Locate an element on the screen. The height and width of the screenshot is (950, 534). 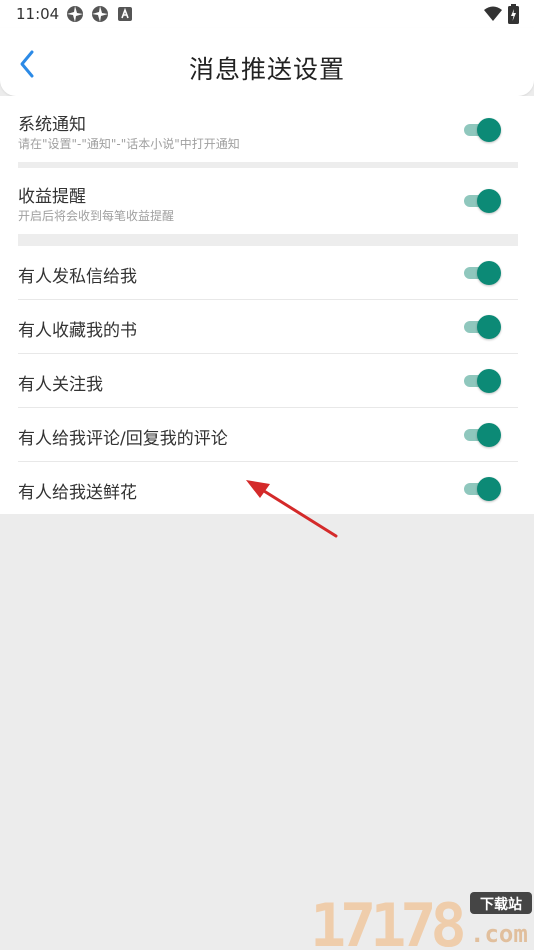
setting-title: 有人关注我 is located at coordinates (60, 385).